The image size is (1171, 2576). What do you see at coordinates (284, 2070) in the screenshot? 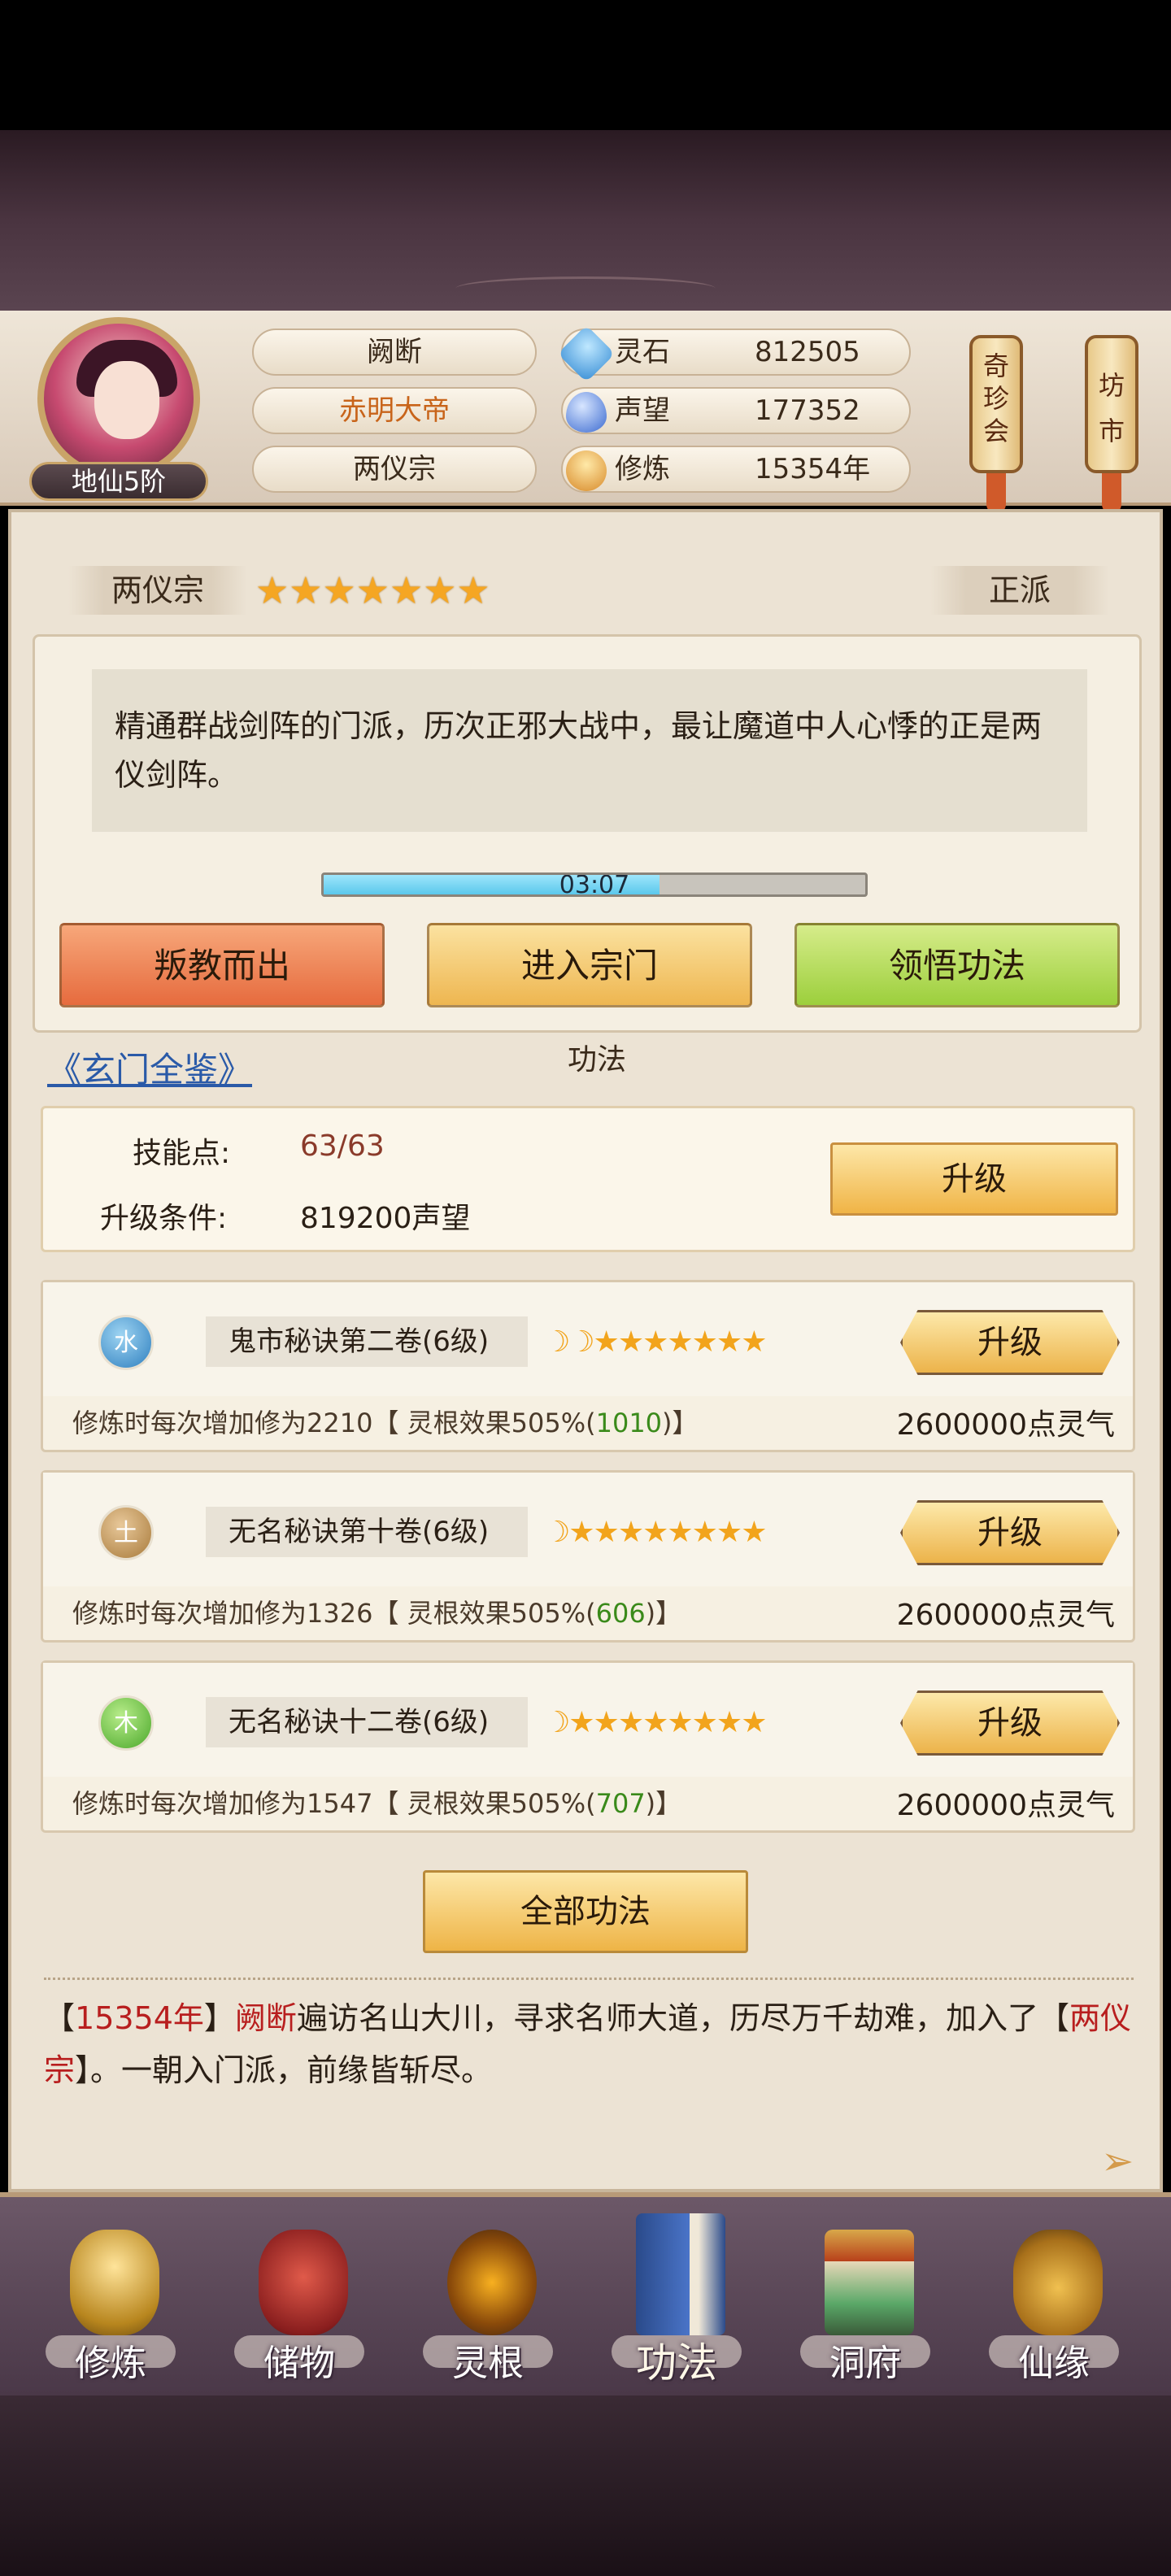
I see `story-part: 】。一朝入门派，前缘皆斩尽。` at bounding box center [284, 2070].